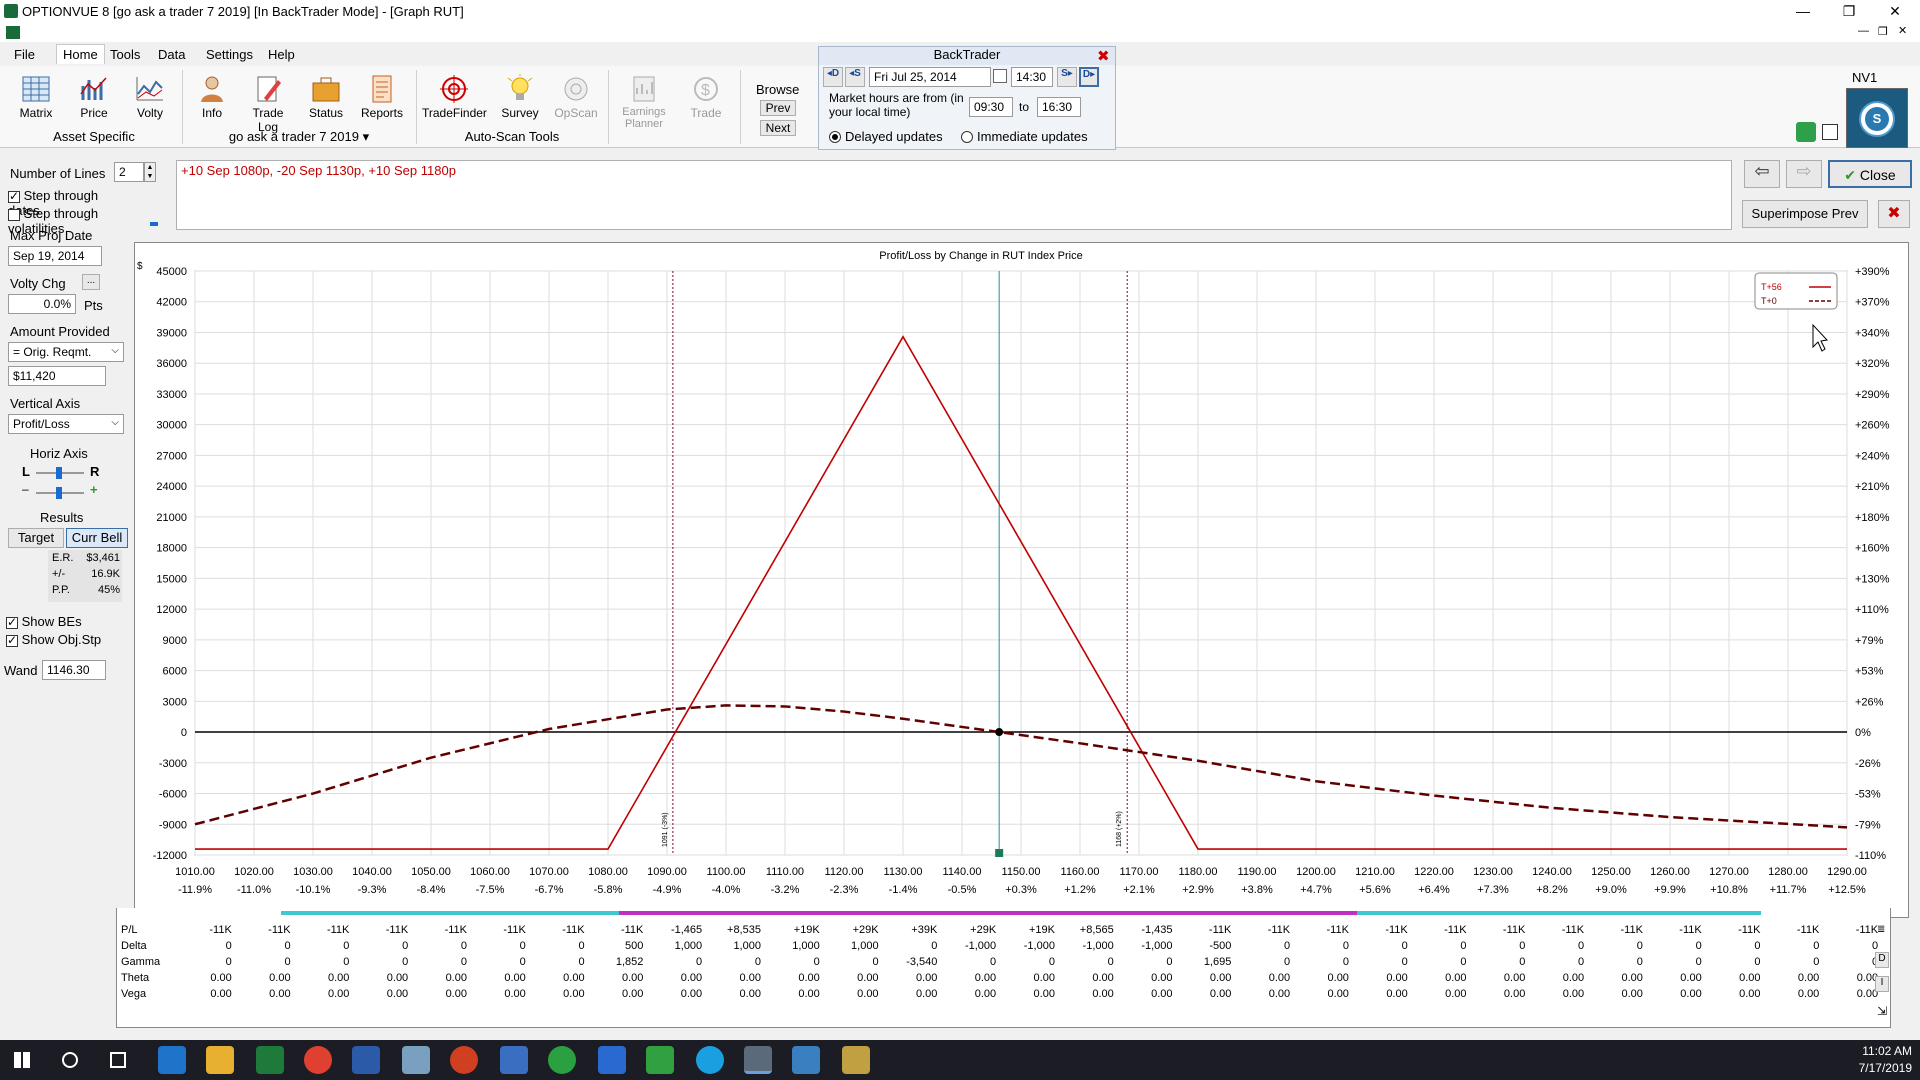  Describe the element at coordinates (97, 538) in the screenshot. I see `tab-curr-bell: Curr Bell` at that location.